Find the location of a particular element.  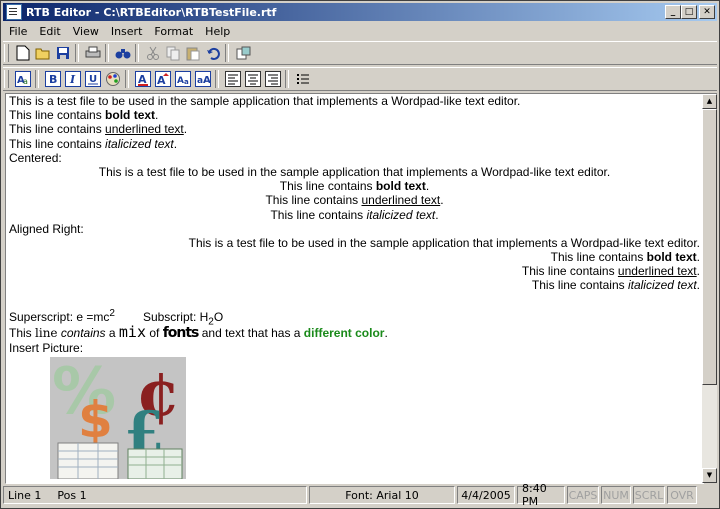

standard-toolbar is located at coordinates (360, 53).